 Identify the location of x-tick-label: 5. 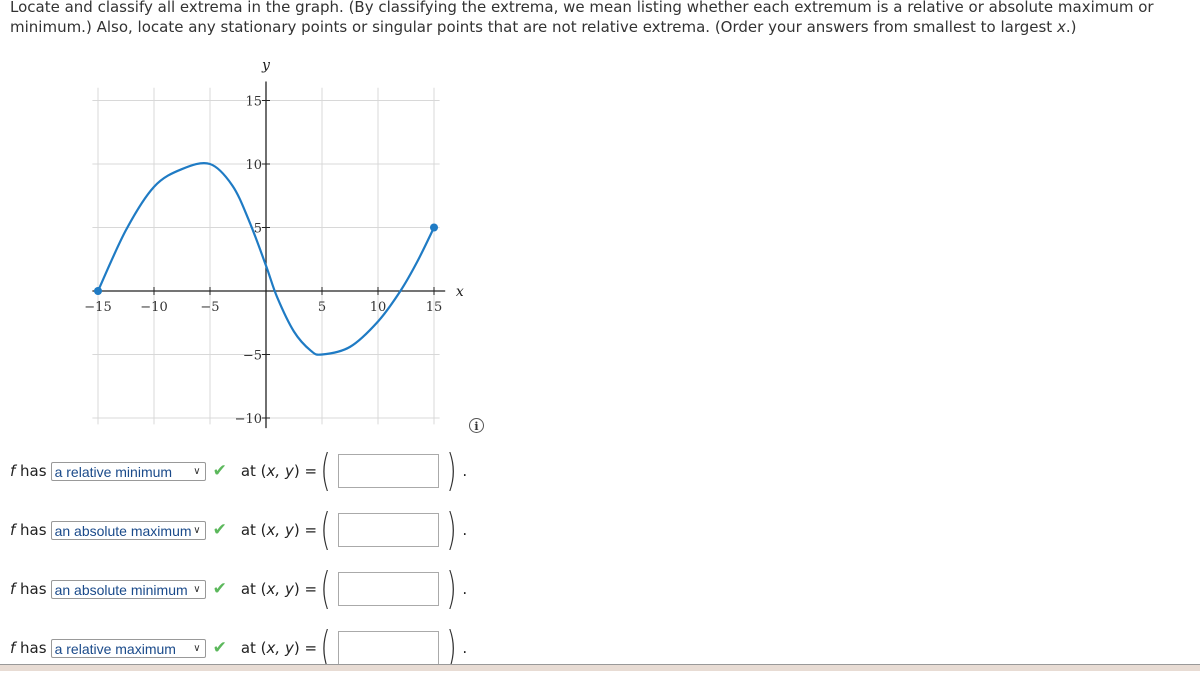
(322, 307).